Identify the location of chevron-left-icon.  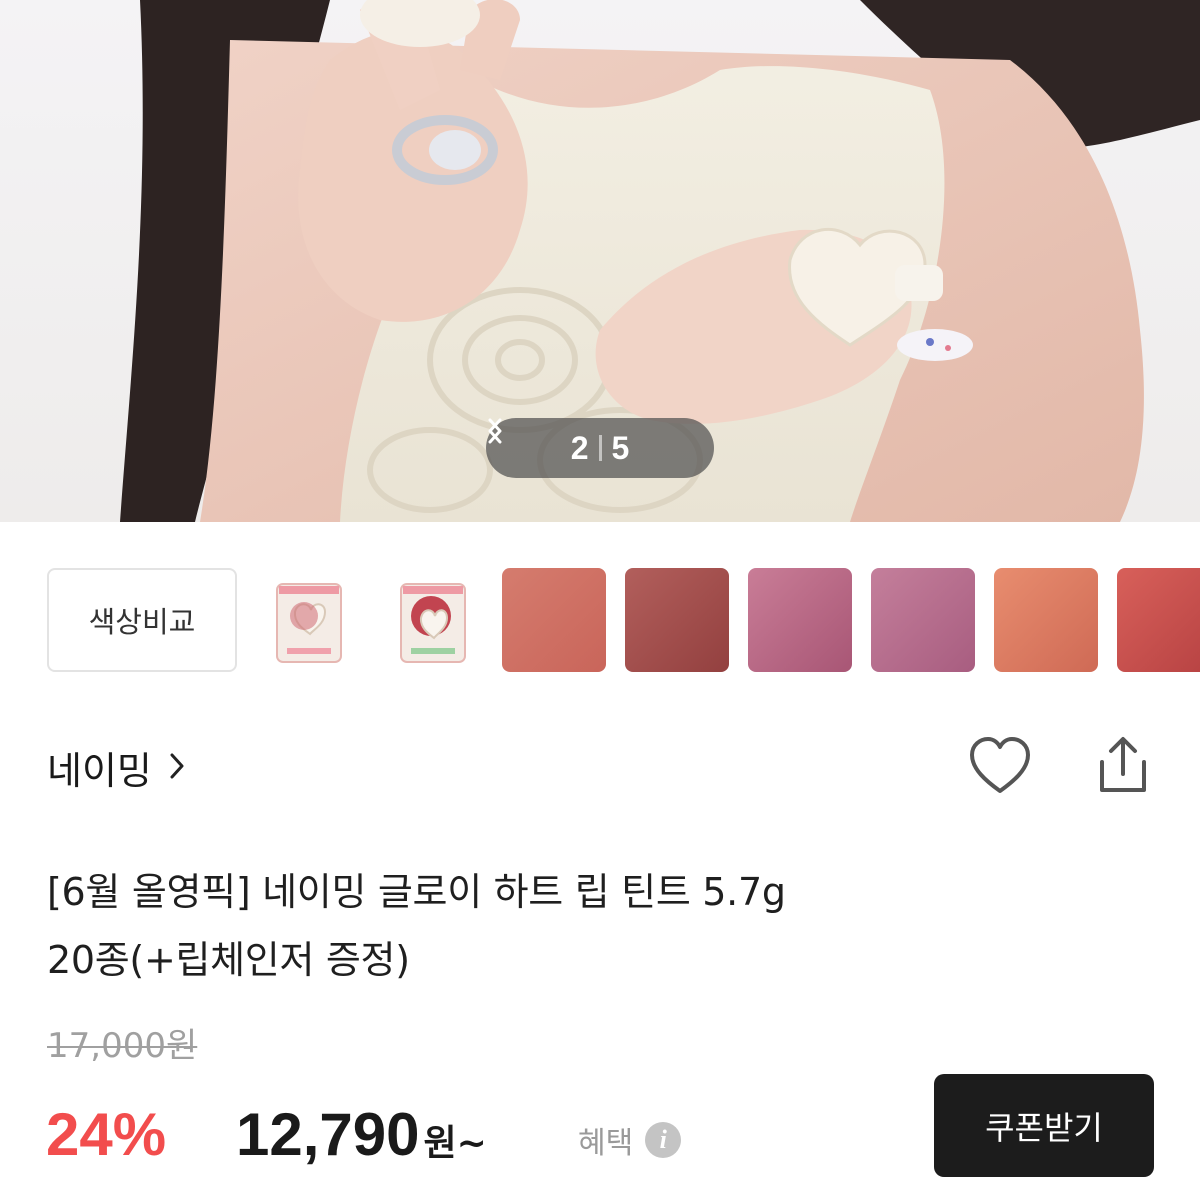
(513, 439).